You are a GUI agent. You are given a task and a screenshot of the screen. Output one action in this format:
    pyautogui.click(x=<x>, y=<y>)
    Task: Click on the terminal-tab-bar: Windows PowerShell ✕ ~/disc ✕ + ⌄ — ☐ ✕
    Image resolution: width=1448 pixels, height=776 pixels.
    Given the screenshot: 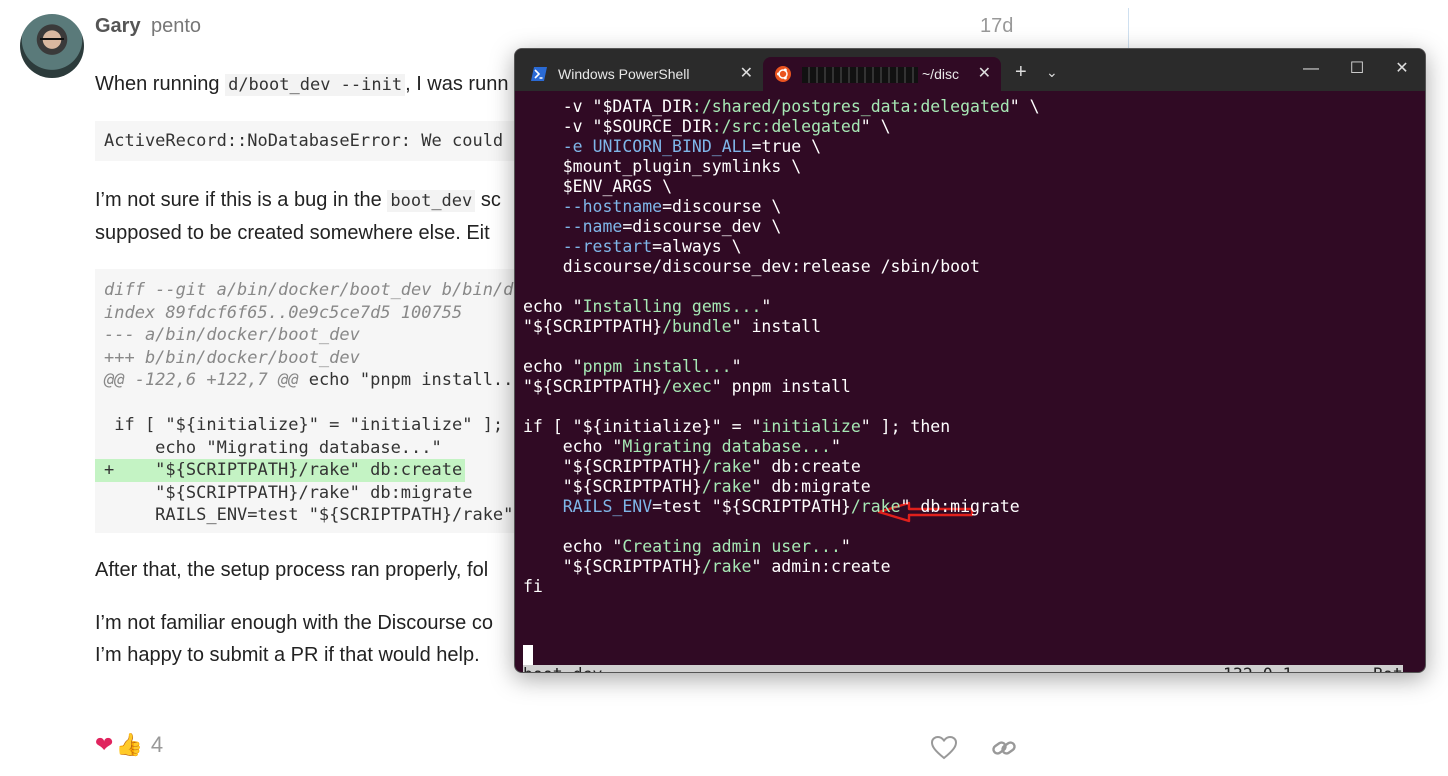 What is the action you would take?
    pyautogui.click(x=970, y=70)
    